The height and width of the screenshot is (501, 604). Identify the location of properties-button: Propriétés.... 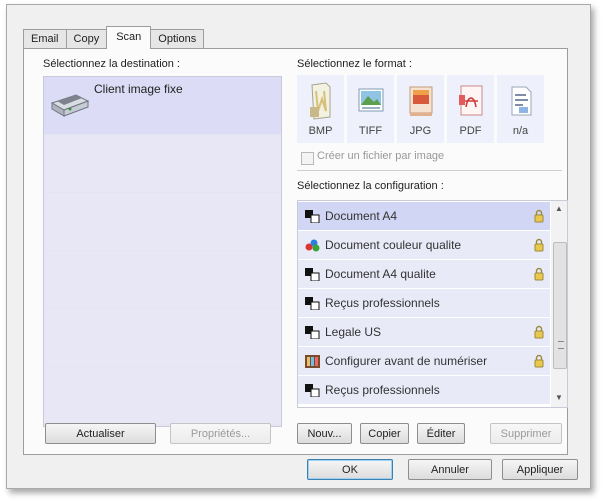
(220, 433).